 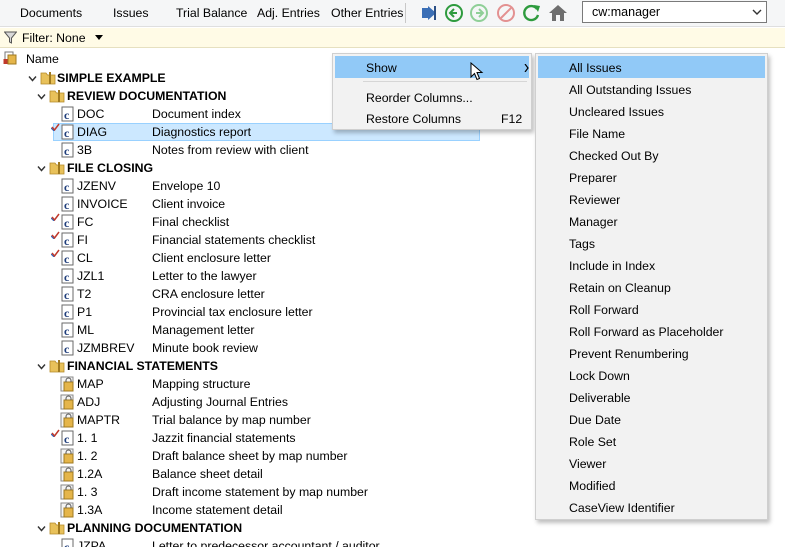 What do you see at coordinates (82, 240) in the screenshot?
I see `document-code: FI` at bounding box center [82, 240].